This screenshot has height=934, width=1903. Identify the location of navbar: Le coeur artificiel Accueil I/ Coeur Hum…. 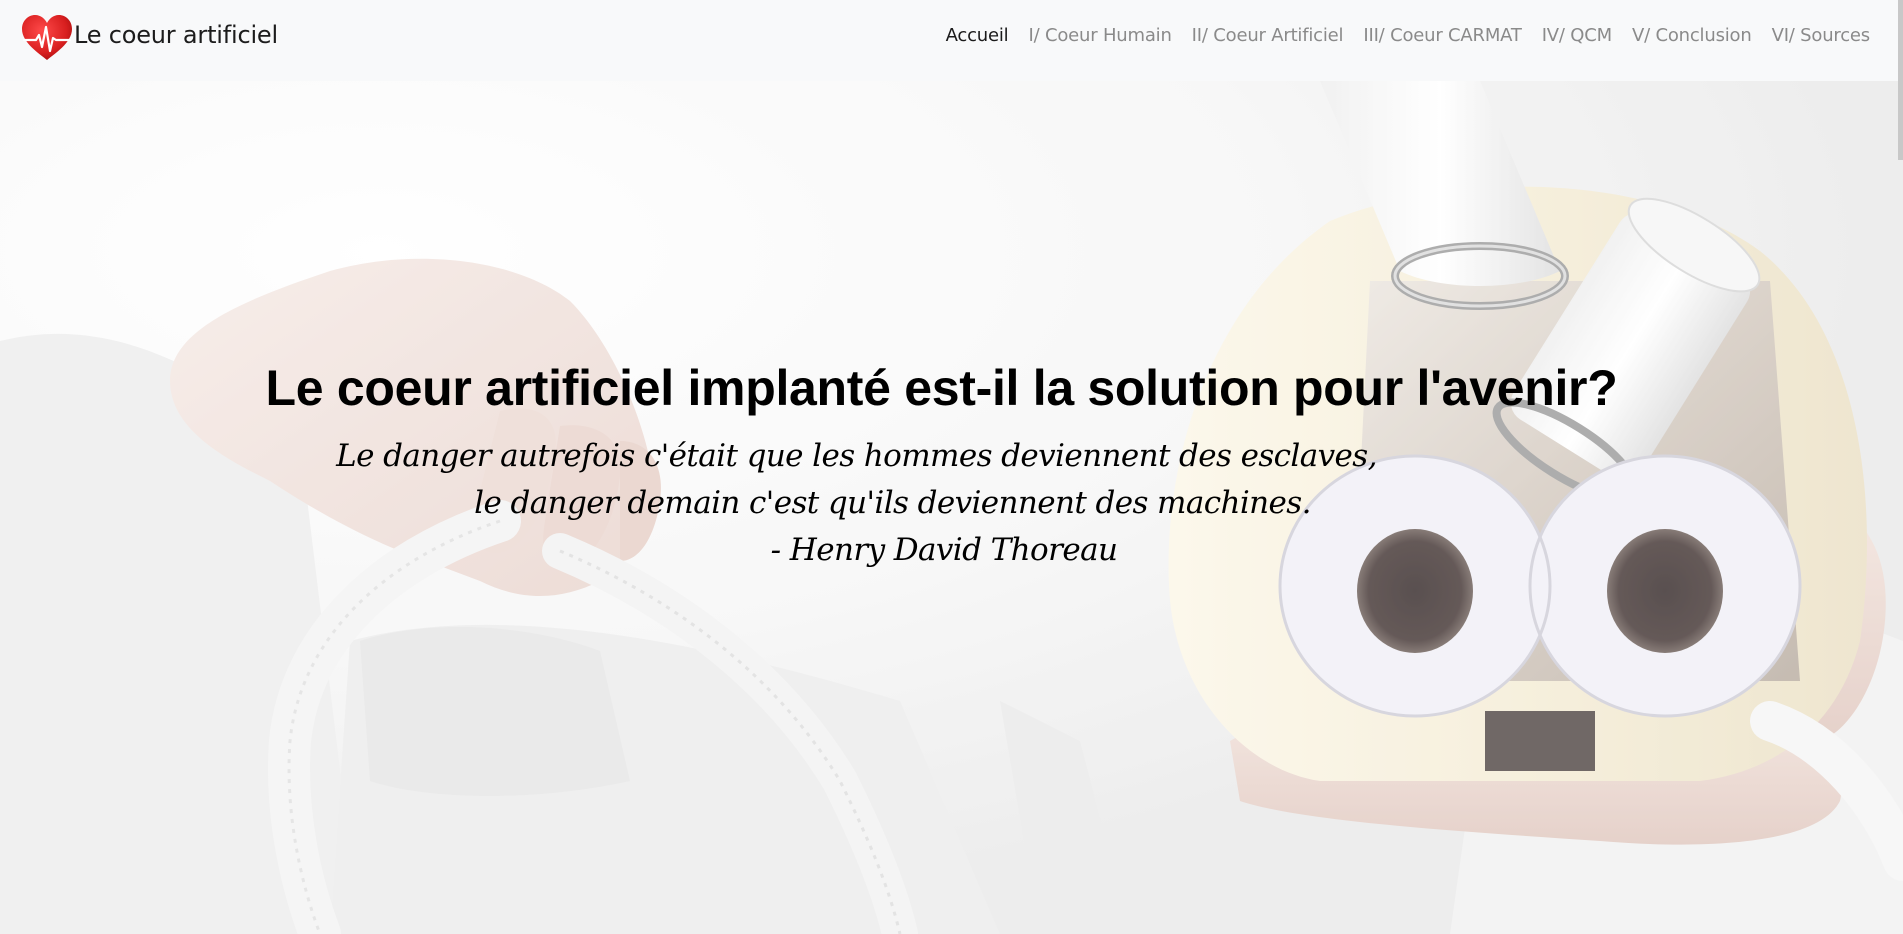
(951, 40).